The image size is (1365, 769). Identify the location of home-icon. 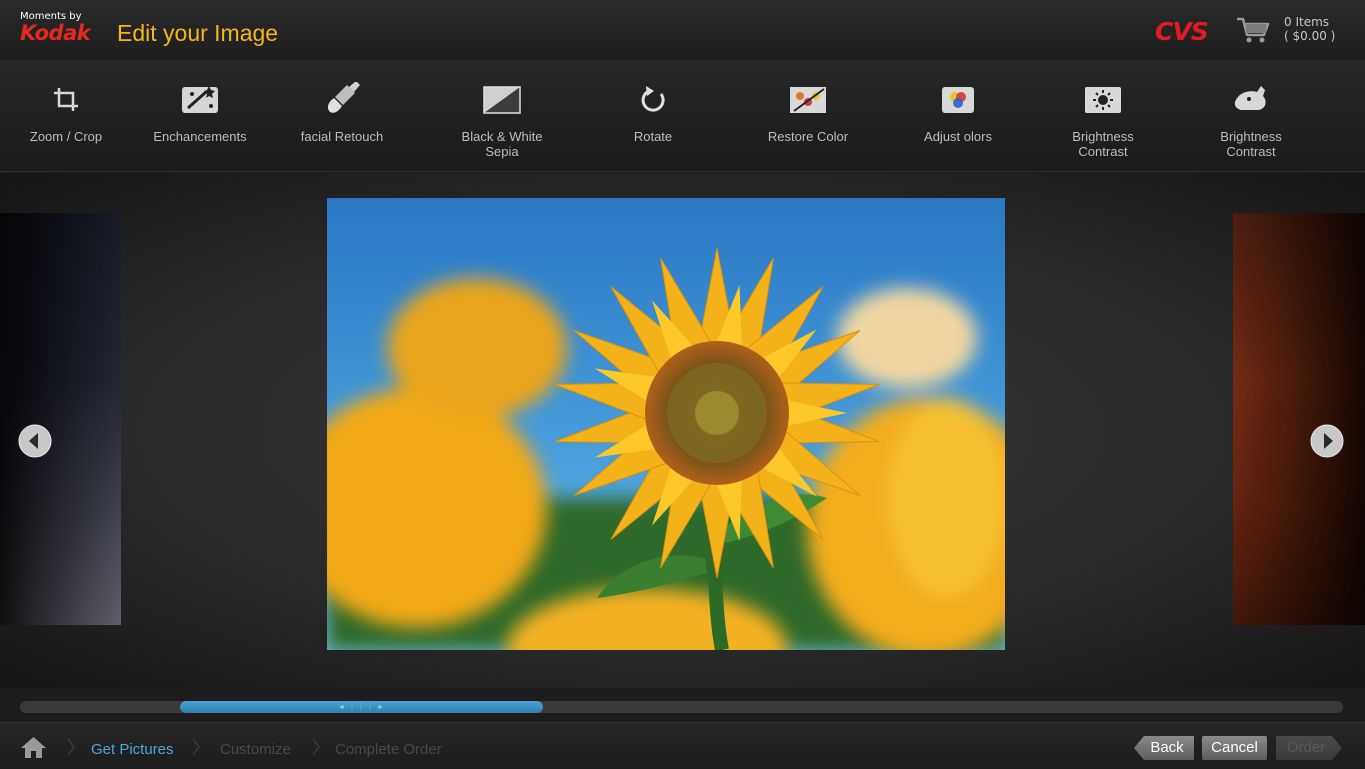
(33, 747).